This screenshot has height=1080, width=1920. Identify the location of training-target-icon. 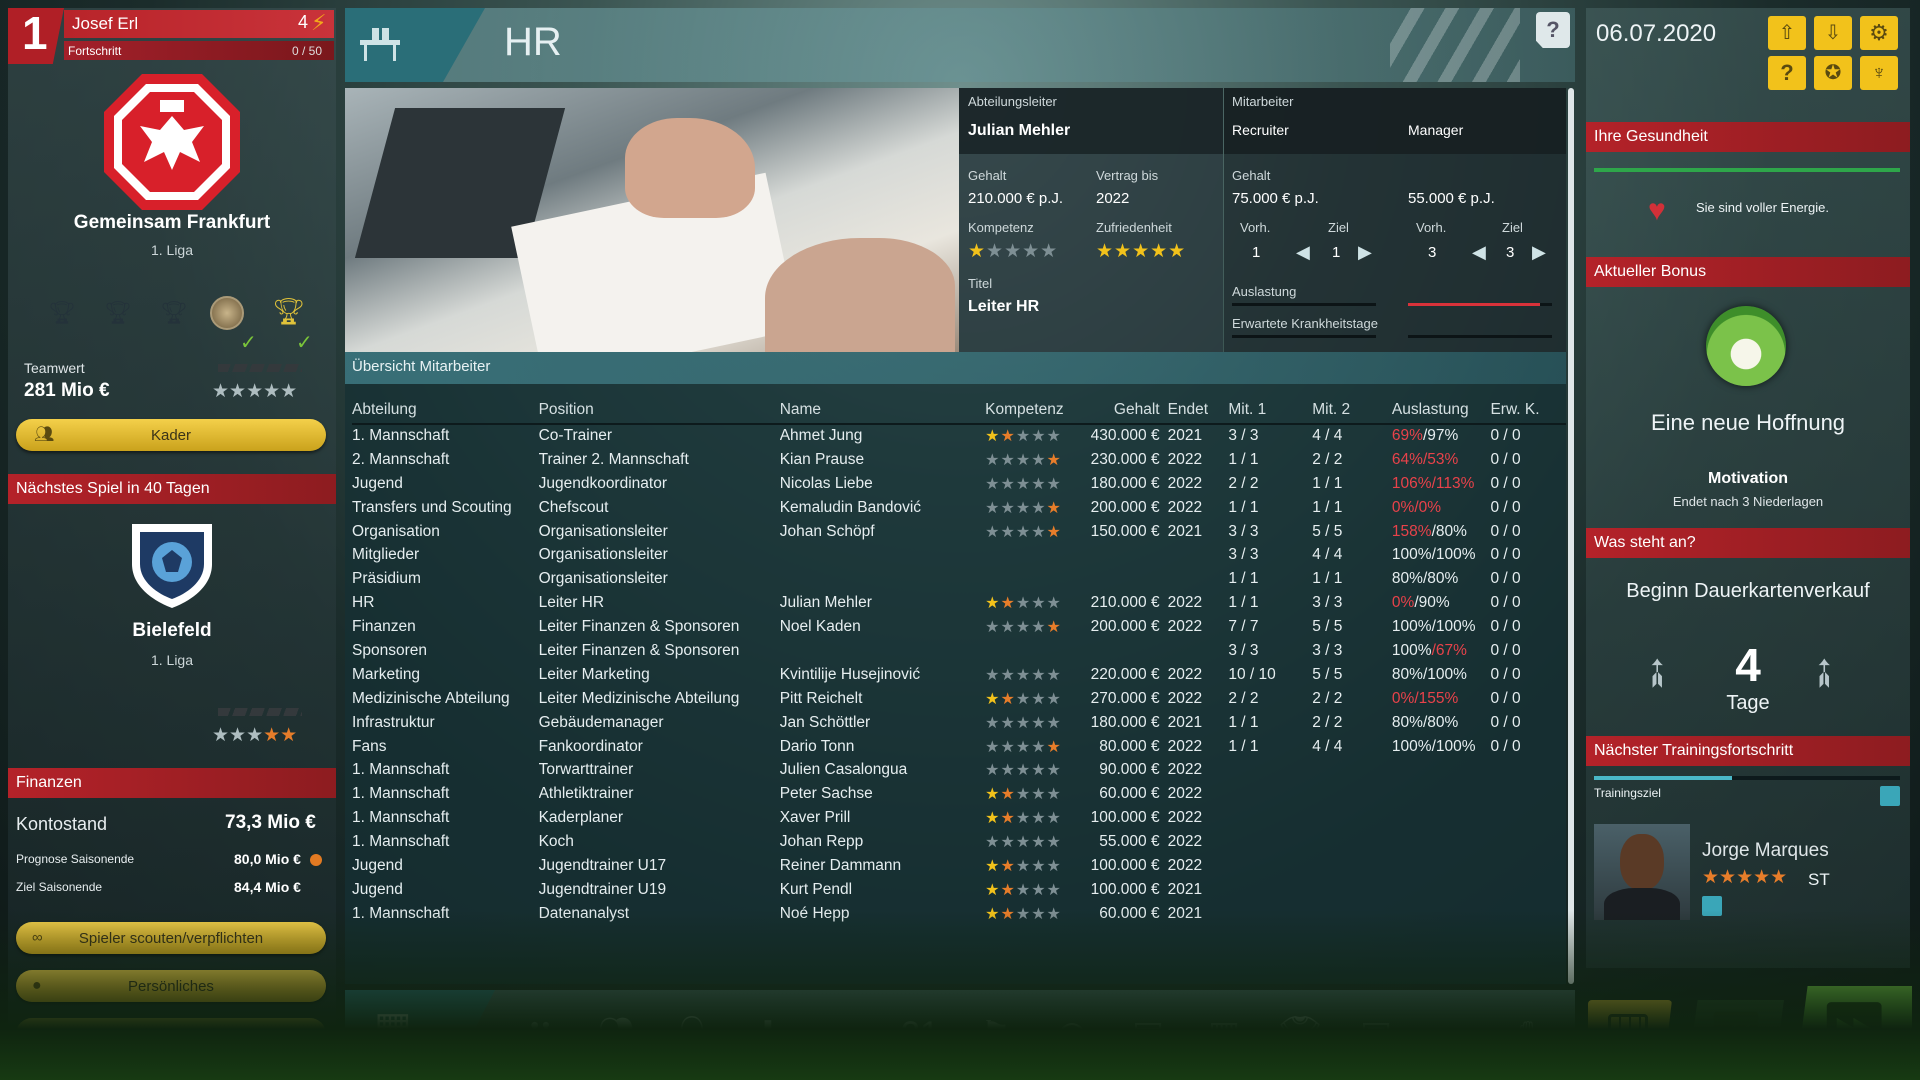
(1890, 796).